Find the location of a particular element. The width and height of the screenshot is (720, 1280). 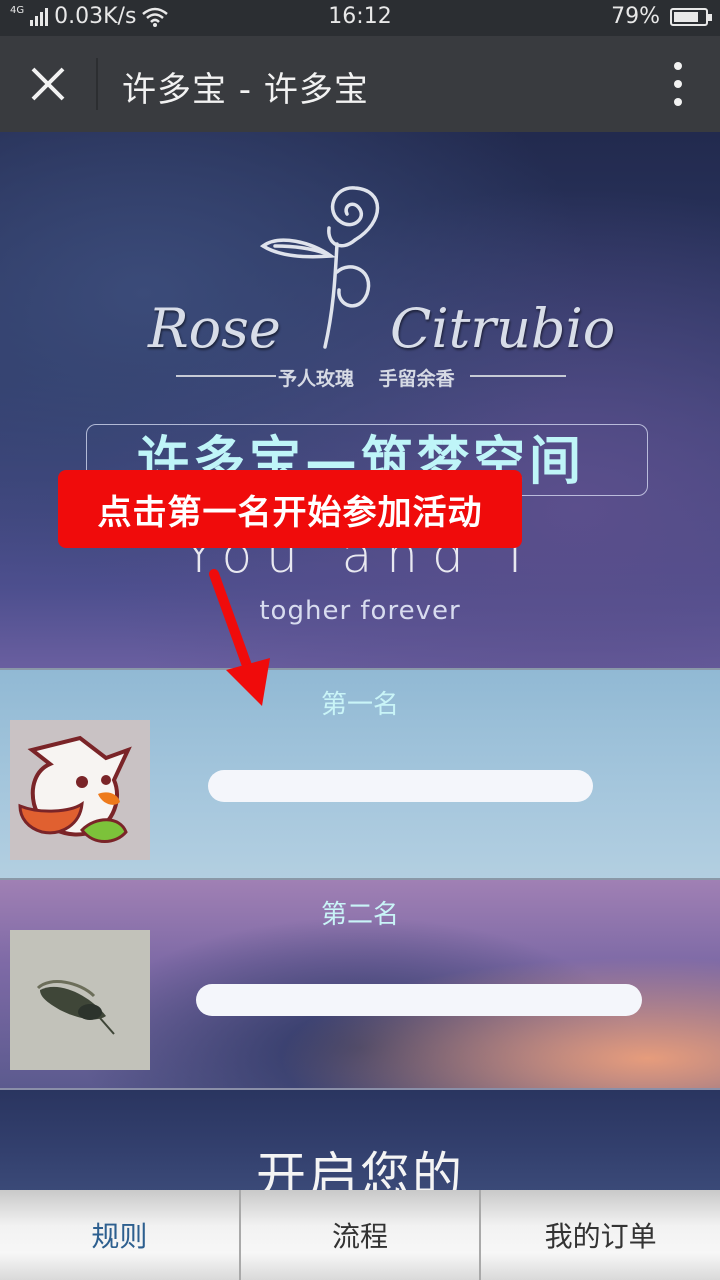

nav-rules: 规则 is located at coordinates (120, 1235).